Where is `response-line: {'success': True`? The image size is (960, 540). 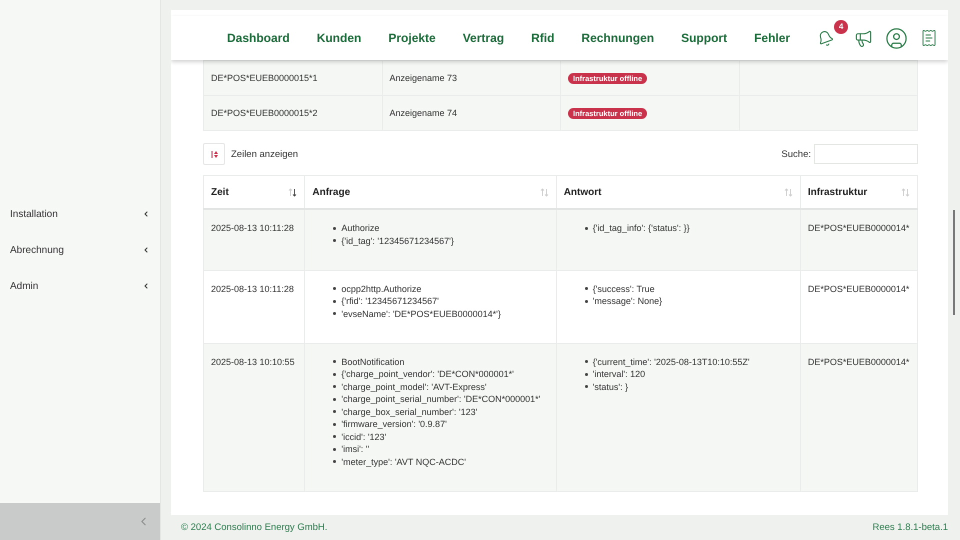
response-line: {'success': True is located at coordinates (623, 289).